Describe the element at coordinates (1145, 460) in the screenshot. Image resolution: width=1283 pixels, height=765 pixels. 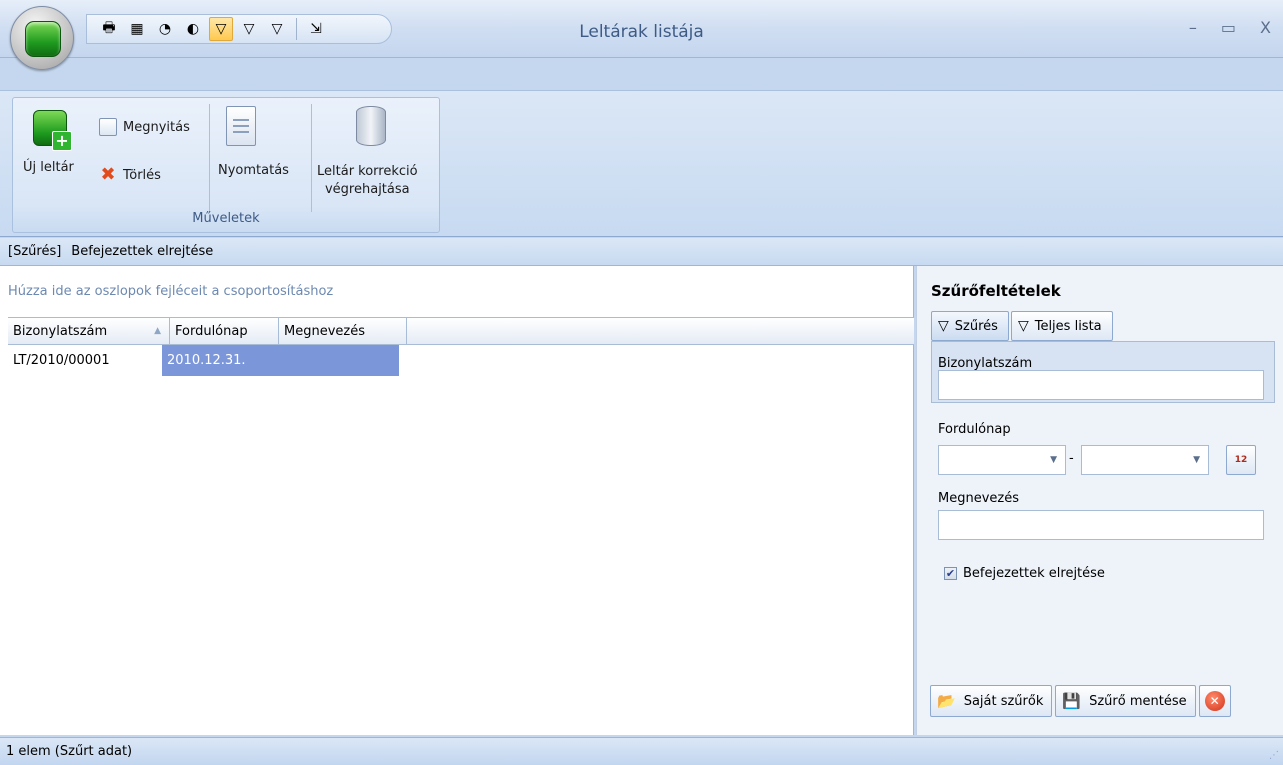
I see `date-to-combo: ▼` at that location.